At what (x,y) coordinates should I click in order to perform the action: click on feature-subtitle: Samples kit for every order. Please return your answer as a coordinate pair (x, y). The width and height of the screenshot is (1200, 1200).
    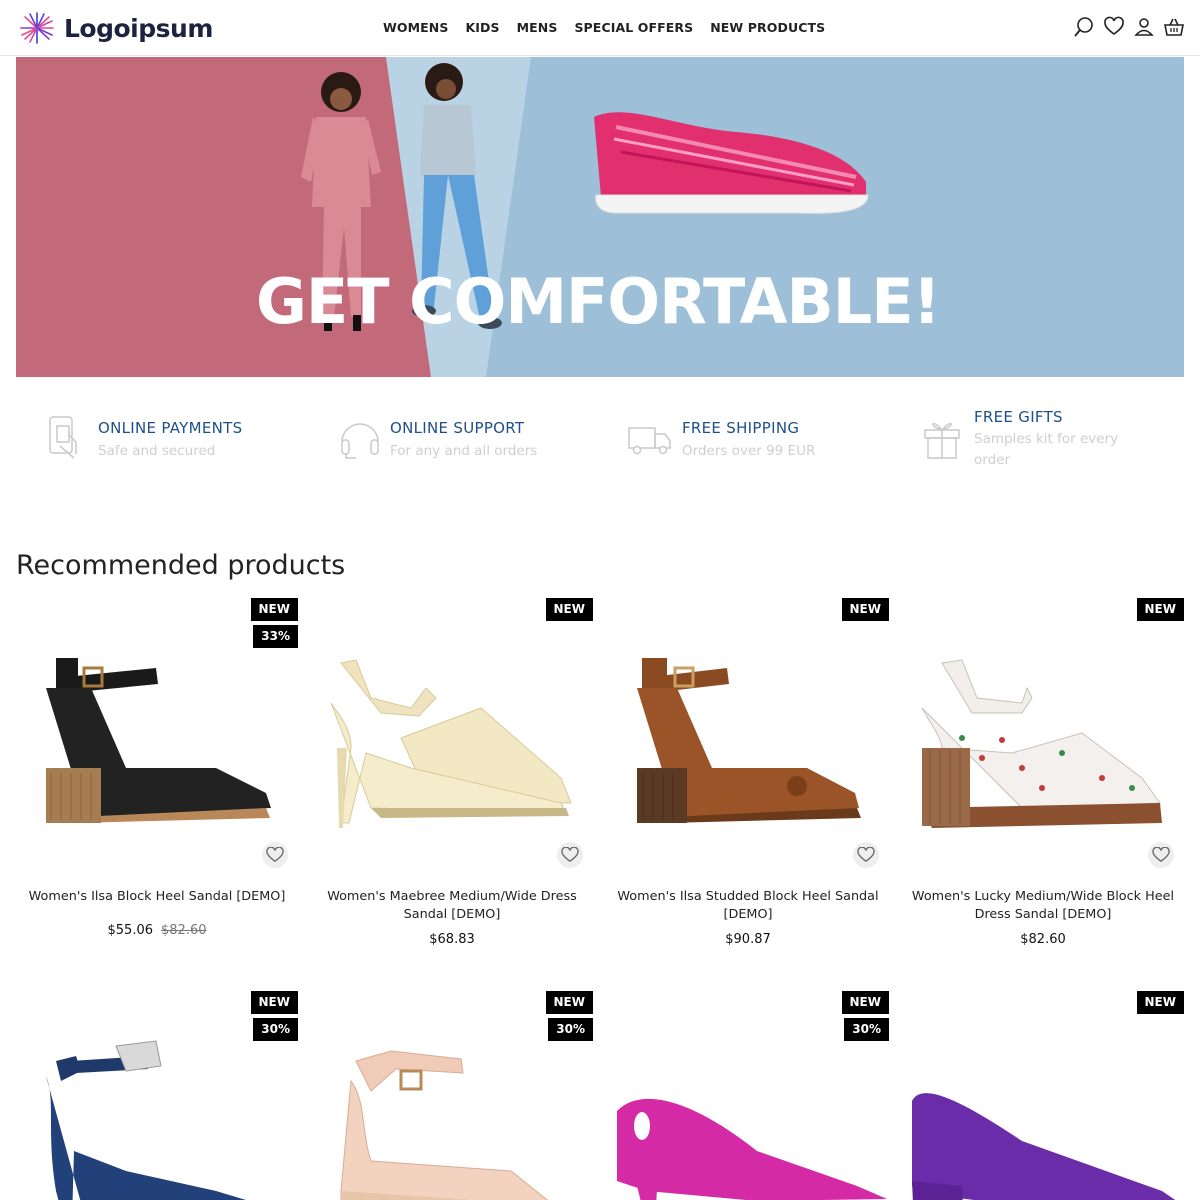
    Looking at the image, I should click on (1046, 449).